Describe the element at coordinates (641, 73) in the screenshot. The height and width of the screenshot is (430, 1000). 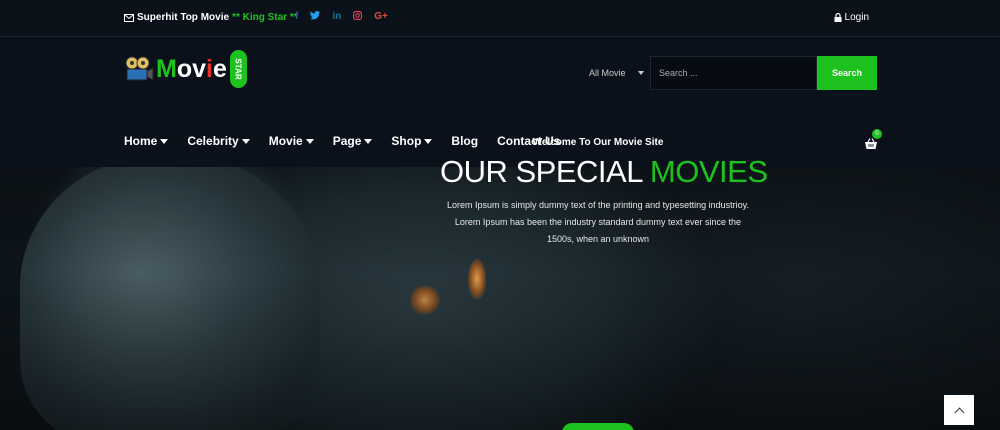
I see `chevron-down-icon` at that location.